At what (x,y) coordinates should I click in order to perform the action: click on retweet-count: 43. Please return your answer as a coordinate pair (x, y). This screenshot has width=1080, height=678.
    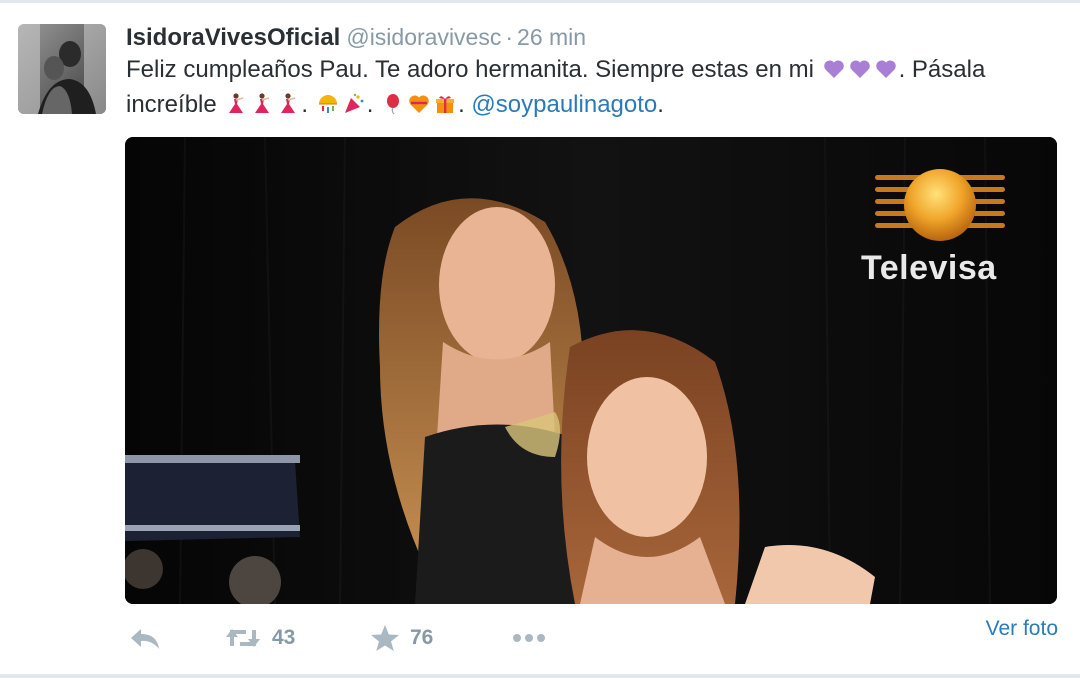
    Looking at the image, I should click on (284, 637).